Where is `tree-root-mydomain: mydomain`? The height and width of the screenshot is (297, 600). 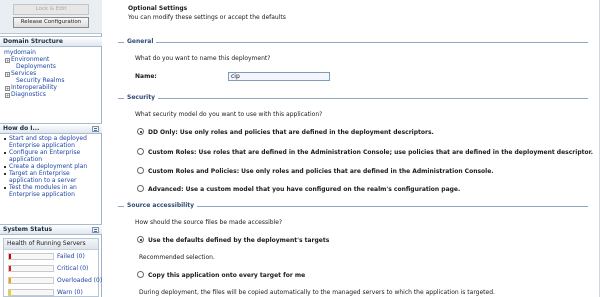
tree-root-mydomain: mydomain is located at coordinates (53, 52).